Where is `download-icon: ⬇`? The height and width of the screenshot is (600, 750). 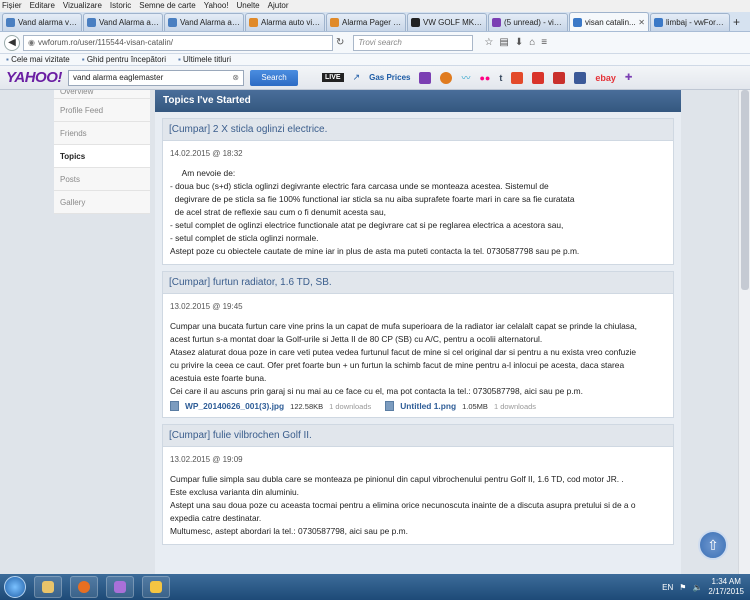 download-icon: ⬇ is located at coordinates (519, 42).